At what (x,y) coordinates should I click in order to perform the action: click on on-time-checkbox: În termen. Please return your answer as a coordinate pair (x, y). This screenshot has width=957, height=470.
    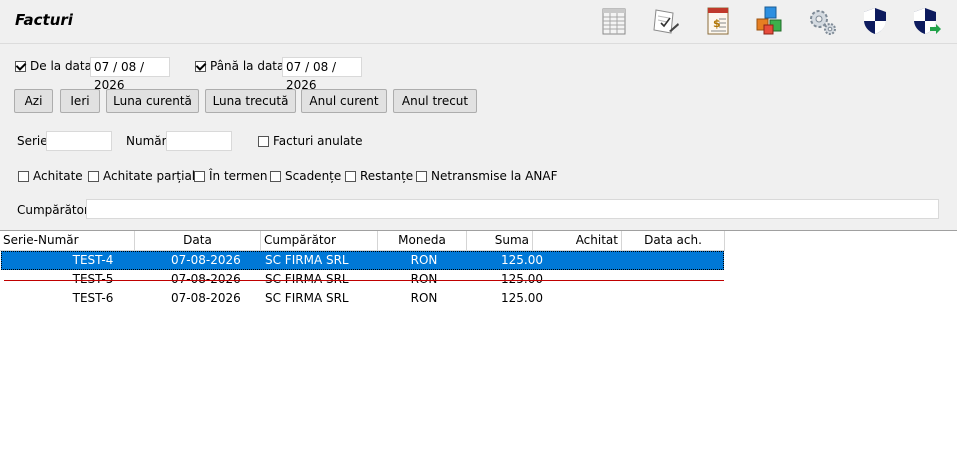
    Looking at the image, I should click on (230, 176).